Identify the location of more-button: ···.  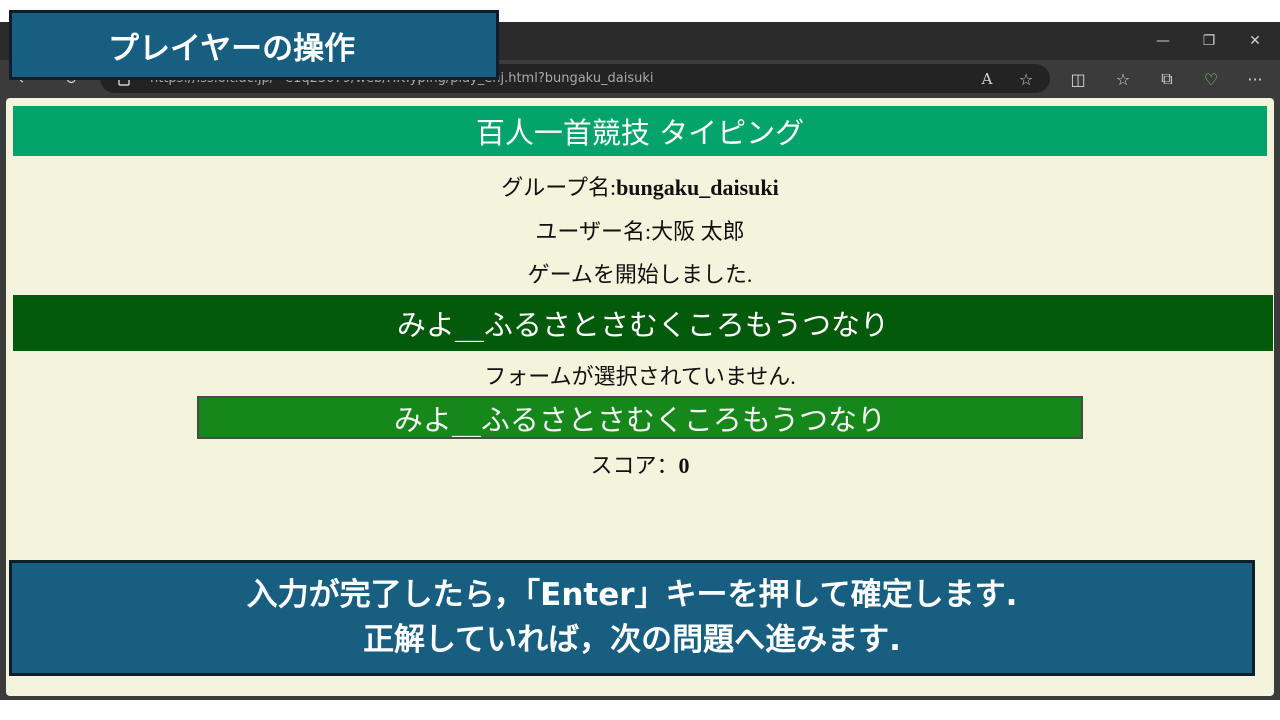
(1255, 79).